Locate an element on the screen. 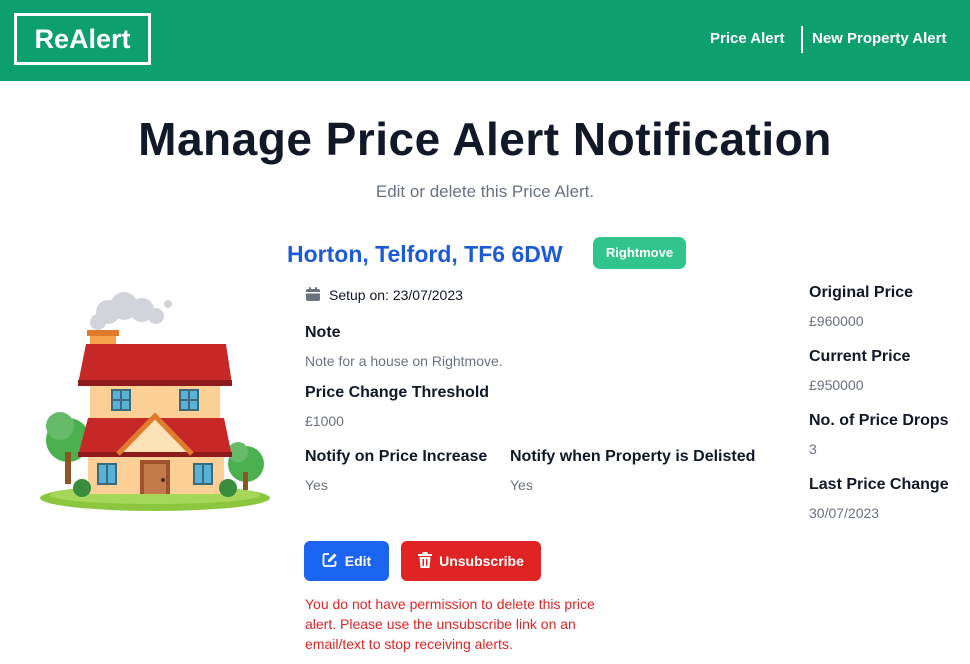 The width and height of the screenshot is (970, 664). calendar-icon is located at coordinates (313, 295).